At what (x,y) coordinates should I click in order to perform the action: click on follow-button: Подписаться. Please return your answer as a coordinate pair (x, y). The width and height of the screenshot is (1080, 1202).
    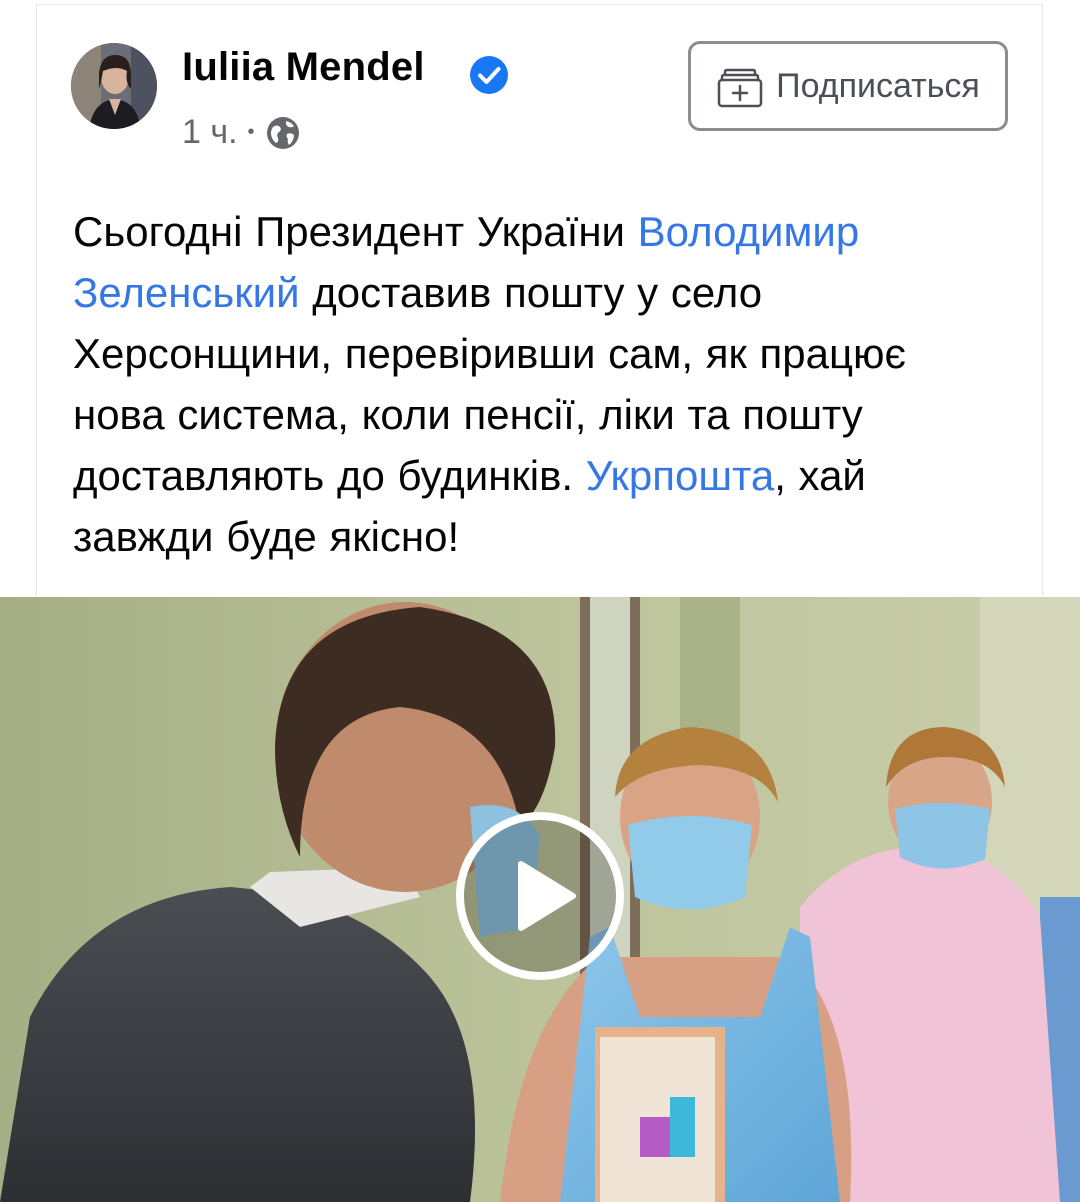
    Looking at the image, I should click on (848, 86).